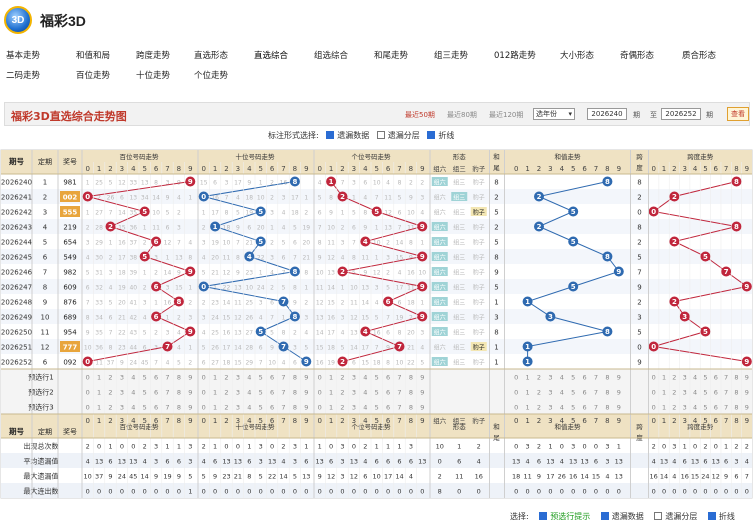 Image resolution: width=754 pixels, height=525 pixels. What do you see at coordinates (747, 462) in the screenshot?
I see `stat-span: 4` at bounding box center [747, 462].